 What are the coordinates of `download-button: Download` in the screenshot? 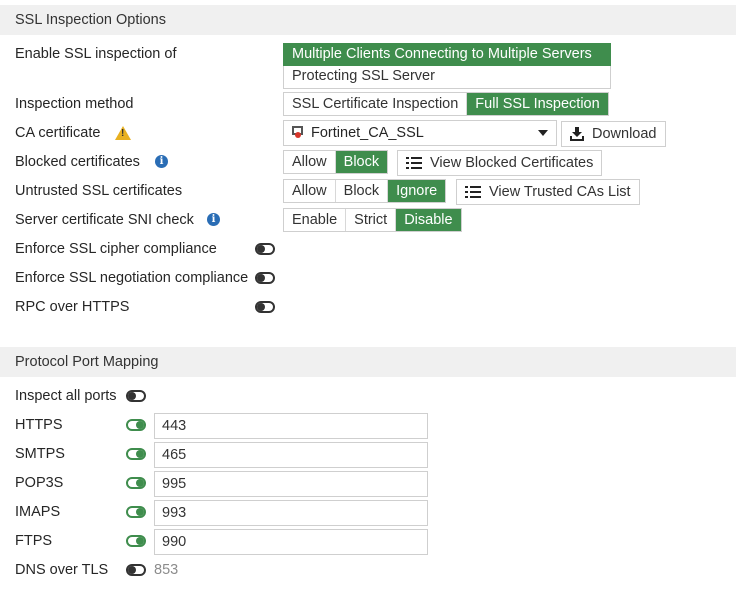 It's located at (613, 134).